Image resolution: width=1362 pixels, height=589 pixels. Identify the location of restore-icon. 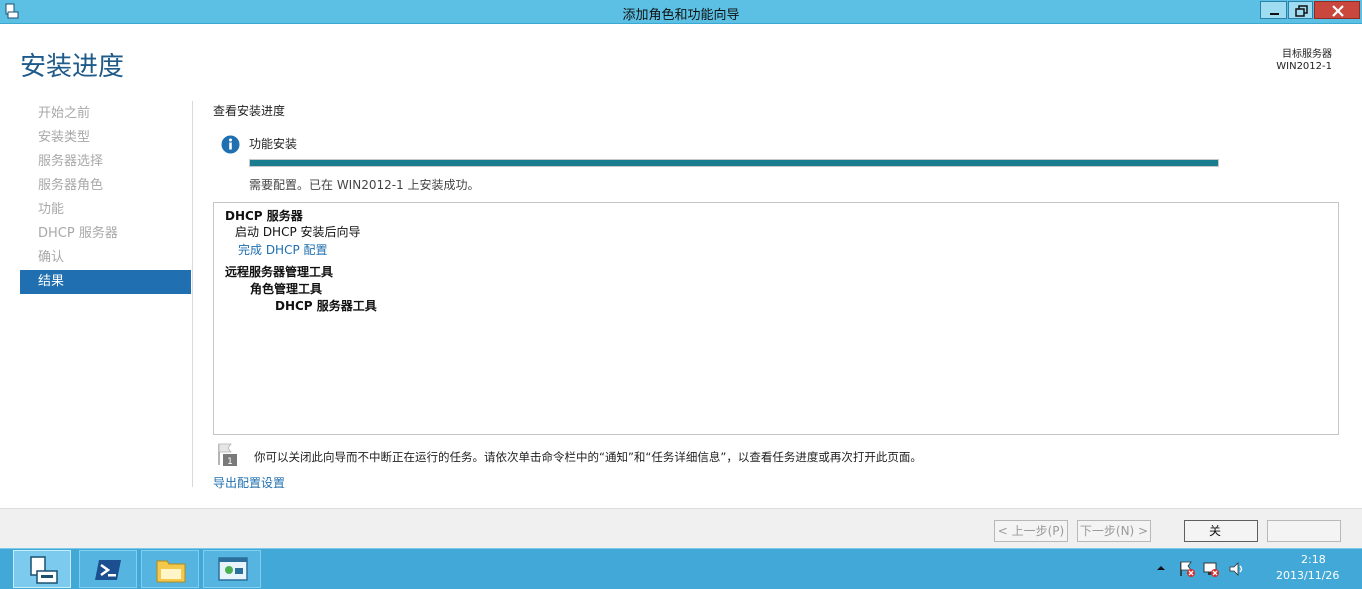
(1301, 11).